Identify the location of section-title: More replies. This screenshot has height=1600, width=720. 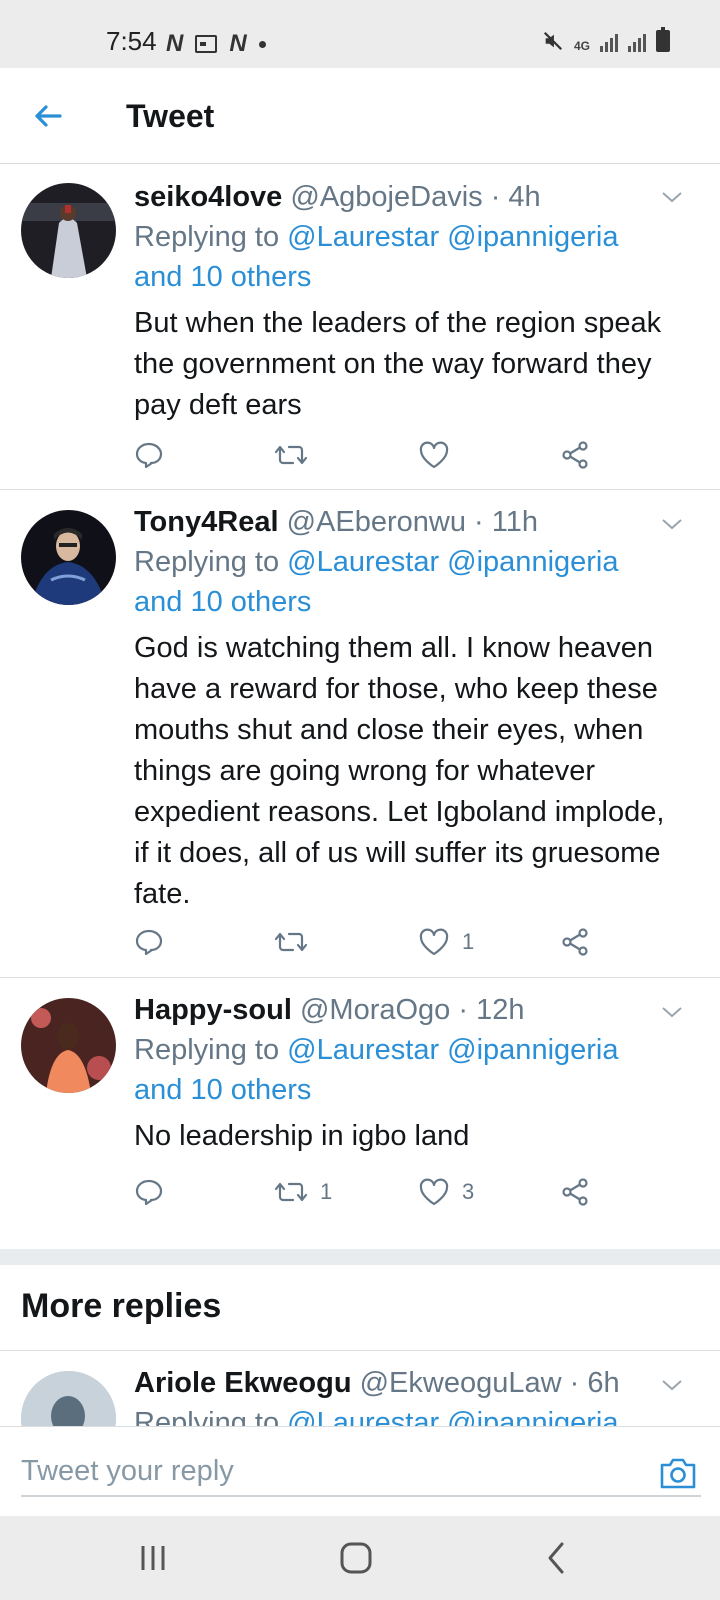
(121, 1306).